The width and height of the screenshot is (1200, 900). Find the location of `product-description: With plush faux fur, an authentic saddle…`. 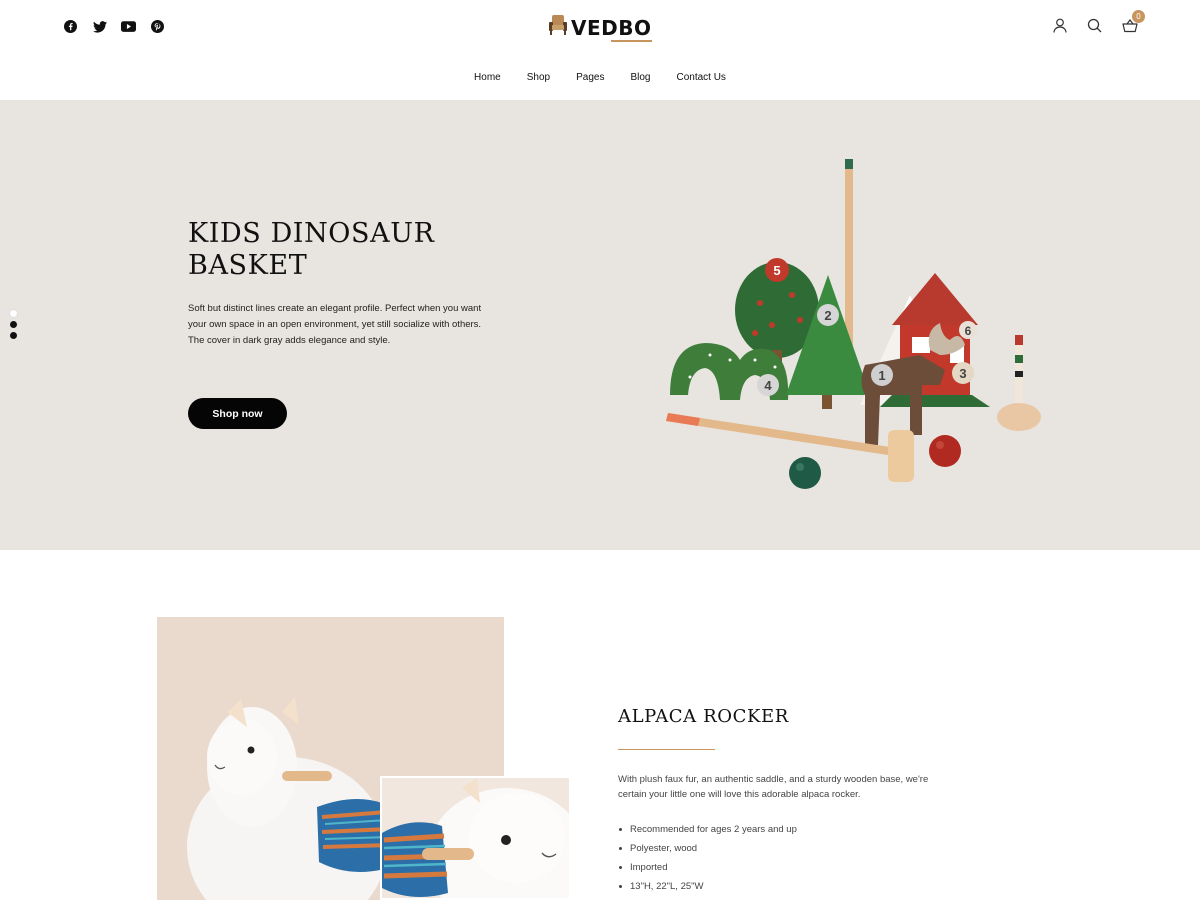

product-description: With plush faux fur, an authentic saddle… is located at coordinates (773, 787).